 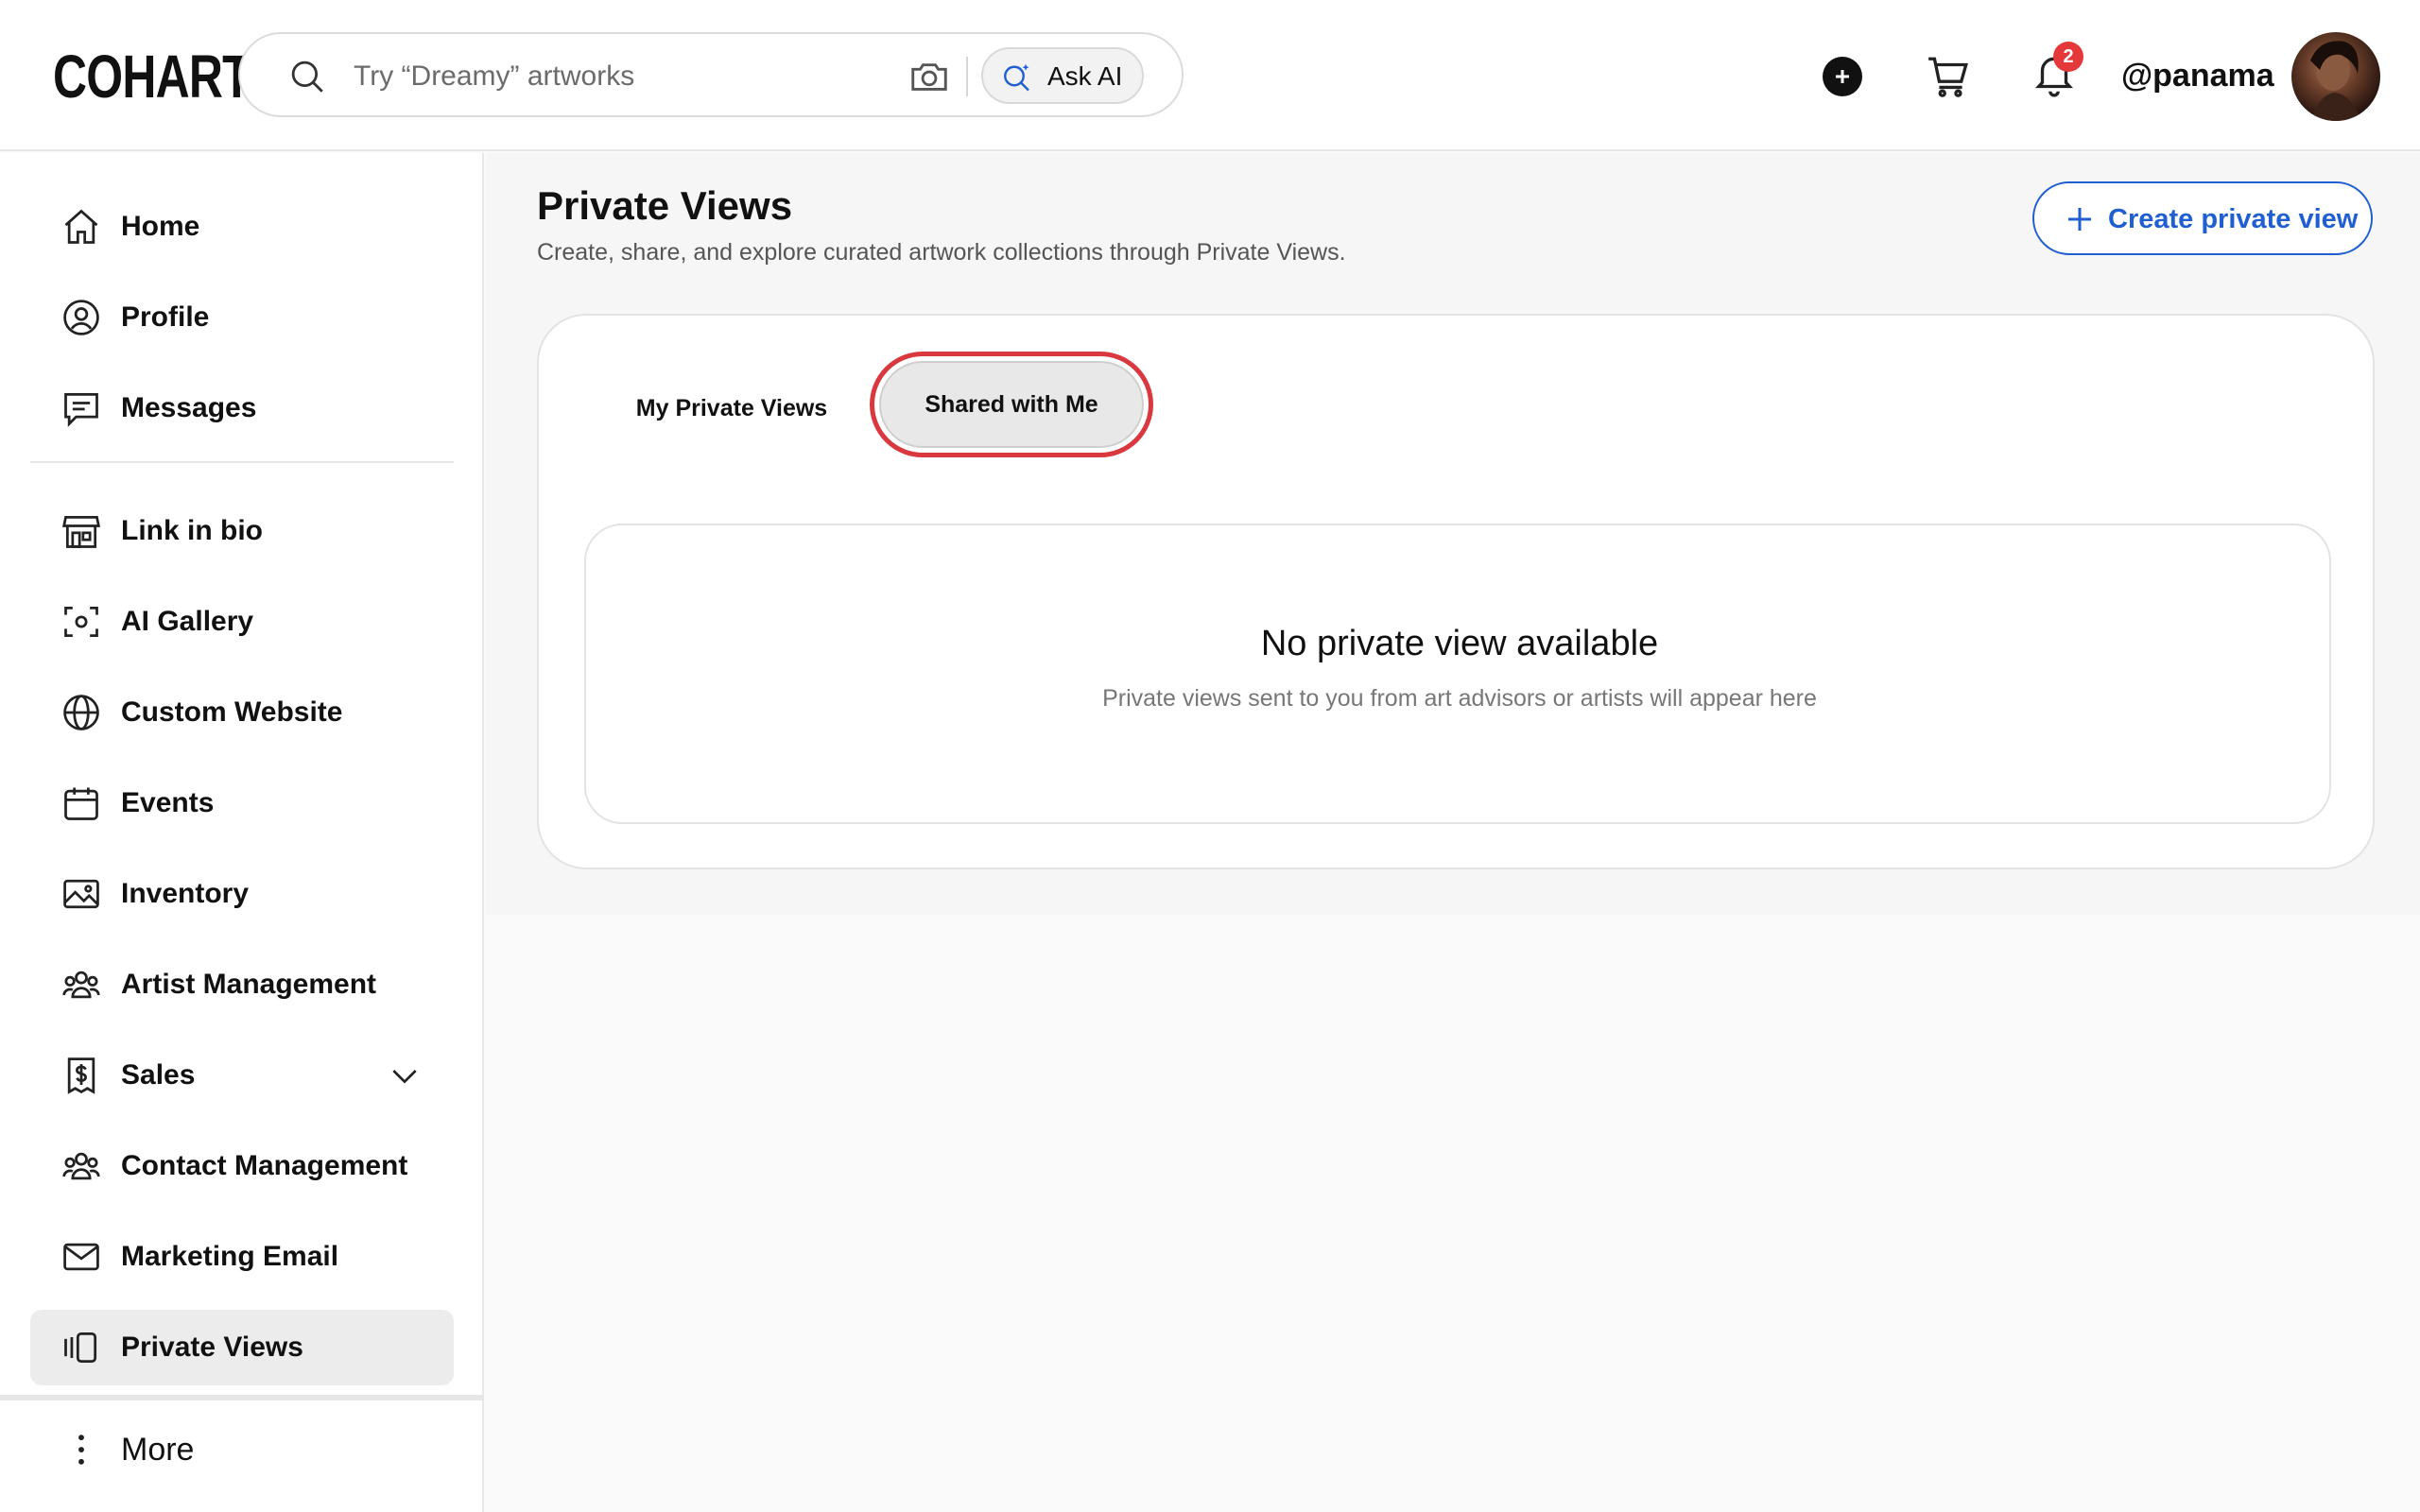 I want to click on add-button, so click(x=1843, y=76).